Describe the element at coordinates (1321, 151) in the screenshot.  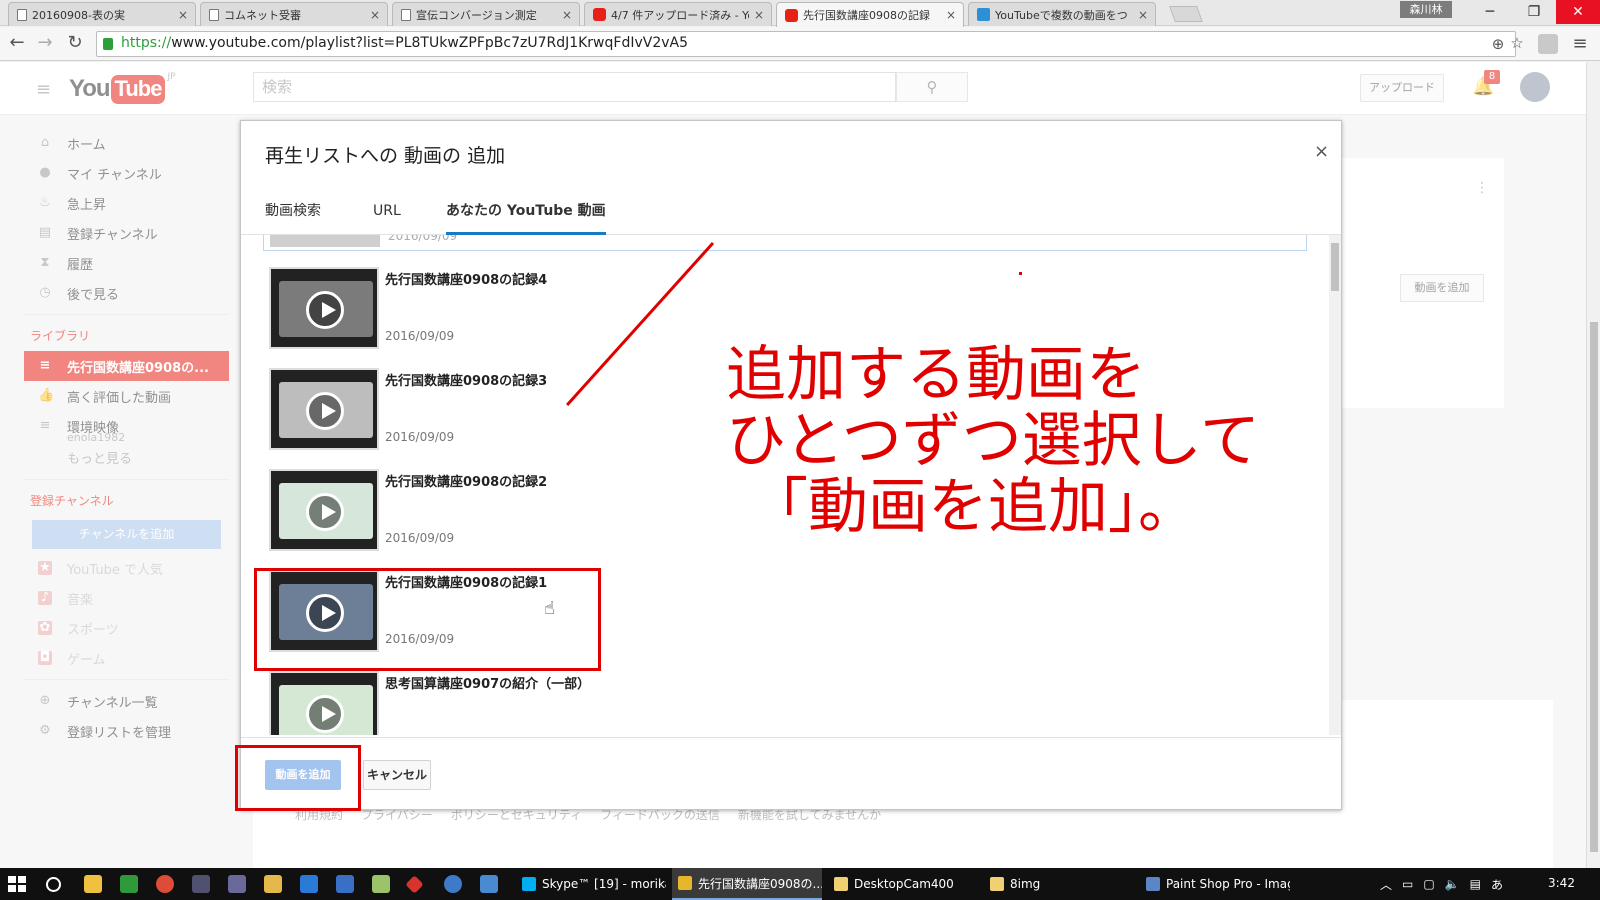
I see `close-icon: ×` at that location.